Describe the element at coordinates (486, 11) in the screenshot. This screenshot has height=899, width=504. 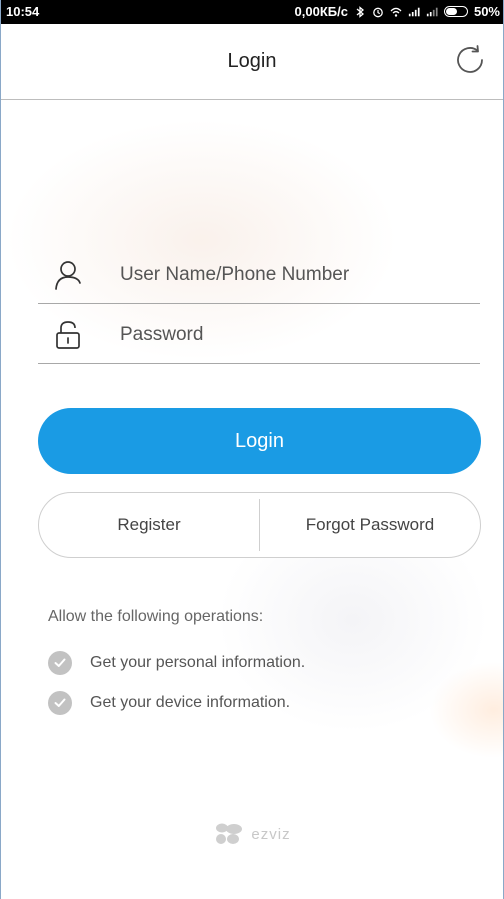
I see `battery-percent: 50%` at that location.